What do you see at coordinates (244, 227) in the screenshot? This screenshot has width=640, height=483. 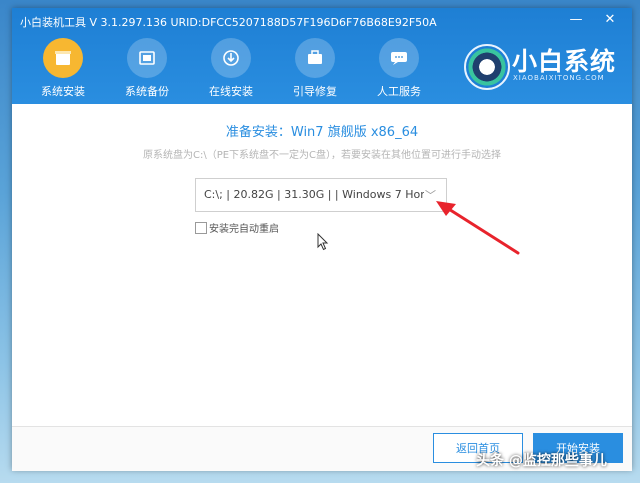 I see `checkbox-label: 安装完自动重启` at bounding box center [244, 227].